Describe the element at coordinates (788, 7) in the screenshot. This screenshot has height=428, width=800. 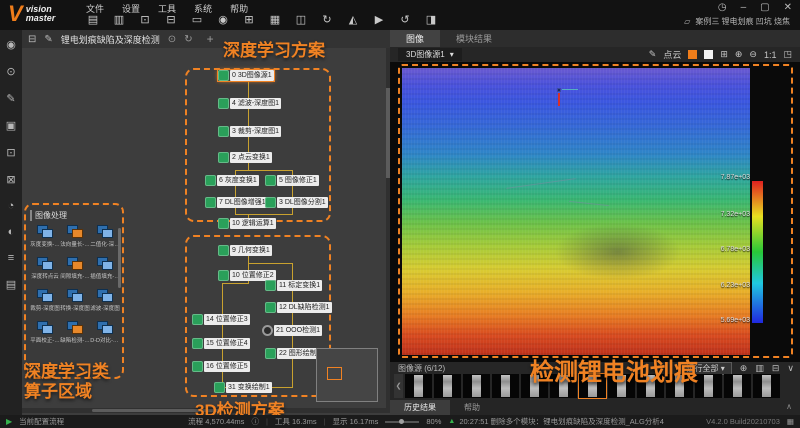
I see `close-icon: ✕` at that location.